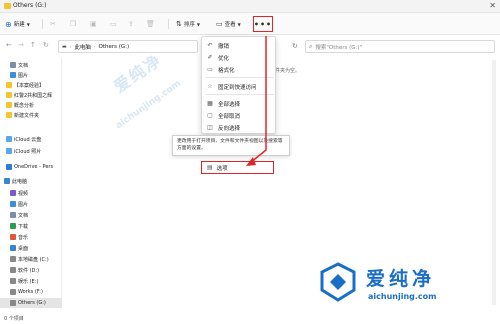 This screenshot has width=500, height=324. What do you see at coordinates (401, 279) in the screenshot?
I see `brand-name: 爱纯净` at bounding box center [401, 279].